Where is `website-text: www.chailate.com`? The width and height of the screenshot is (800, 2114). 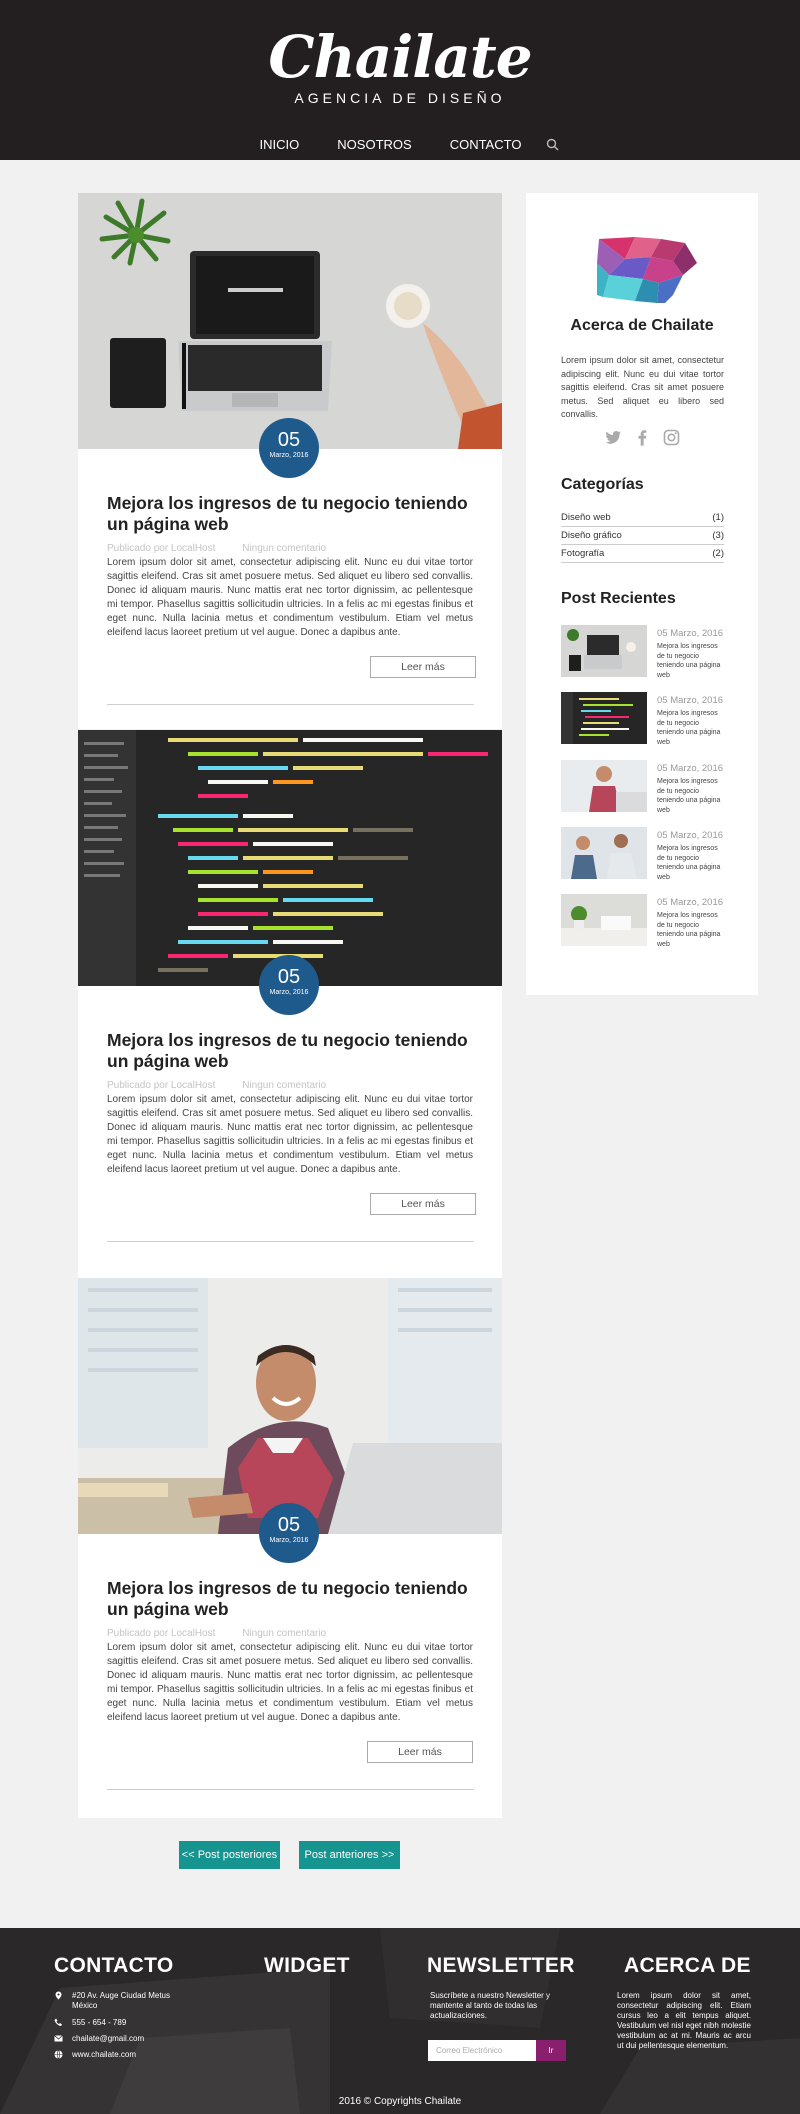 website-text: www.chailate.com is located at coordinates (104, 2055).